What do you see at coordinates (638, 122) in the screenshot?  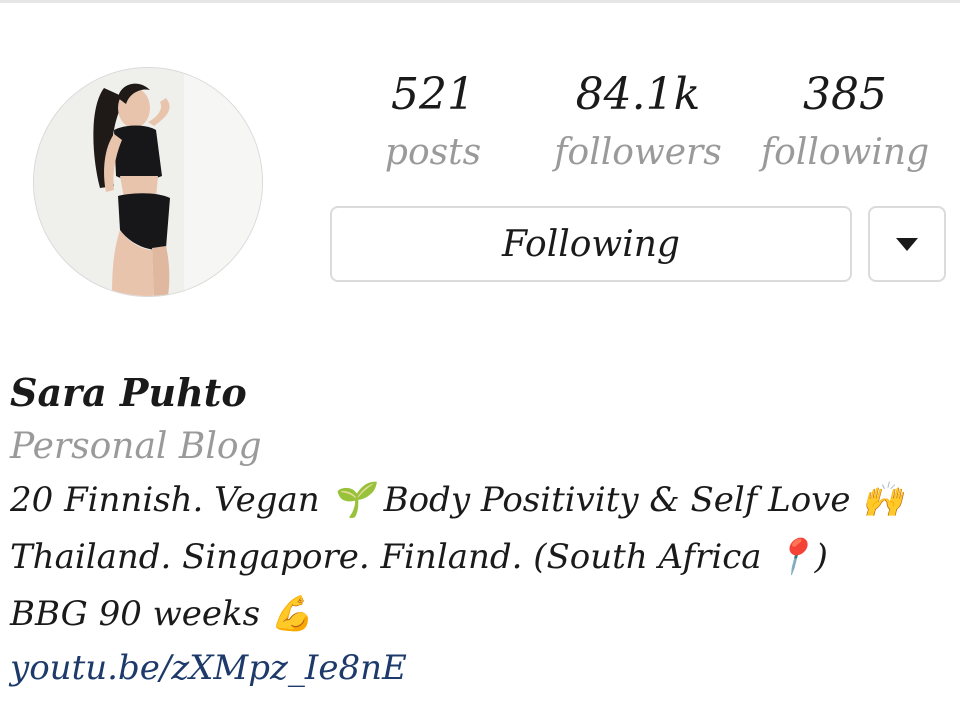 I see `followers-stat: 84.1k followers` at bounding box center [638, 122].